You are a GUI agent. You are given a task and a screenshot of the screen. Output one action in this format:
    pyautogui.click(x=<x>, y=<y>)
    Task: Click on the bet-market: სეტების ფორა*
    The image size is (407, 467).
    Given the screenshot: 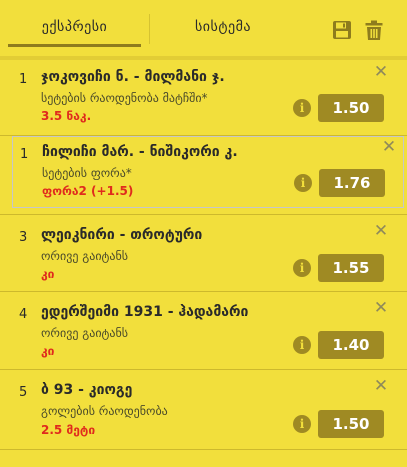 What is the action you would take?
    pyautogui.click(x=87, y=173)
    